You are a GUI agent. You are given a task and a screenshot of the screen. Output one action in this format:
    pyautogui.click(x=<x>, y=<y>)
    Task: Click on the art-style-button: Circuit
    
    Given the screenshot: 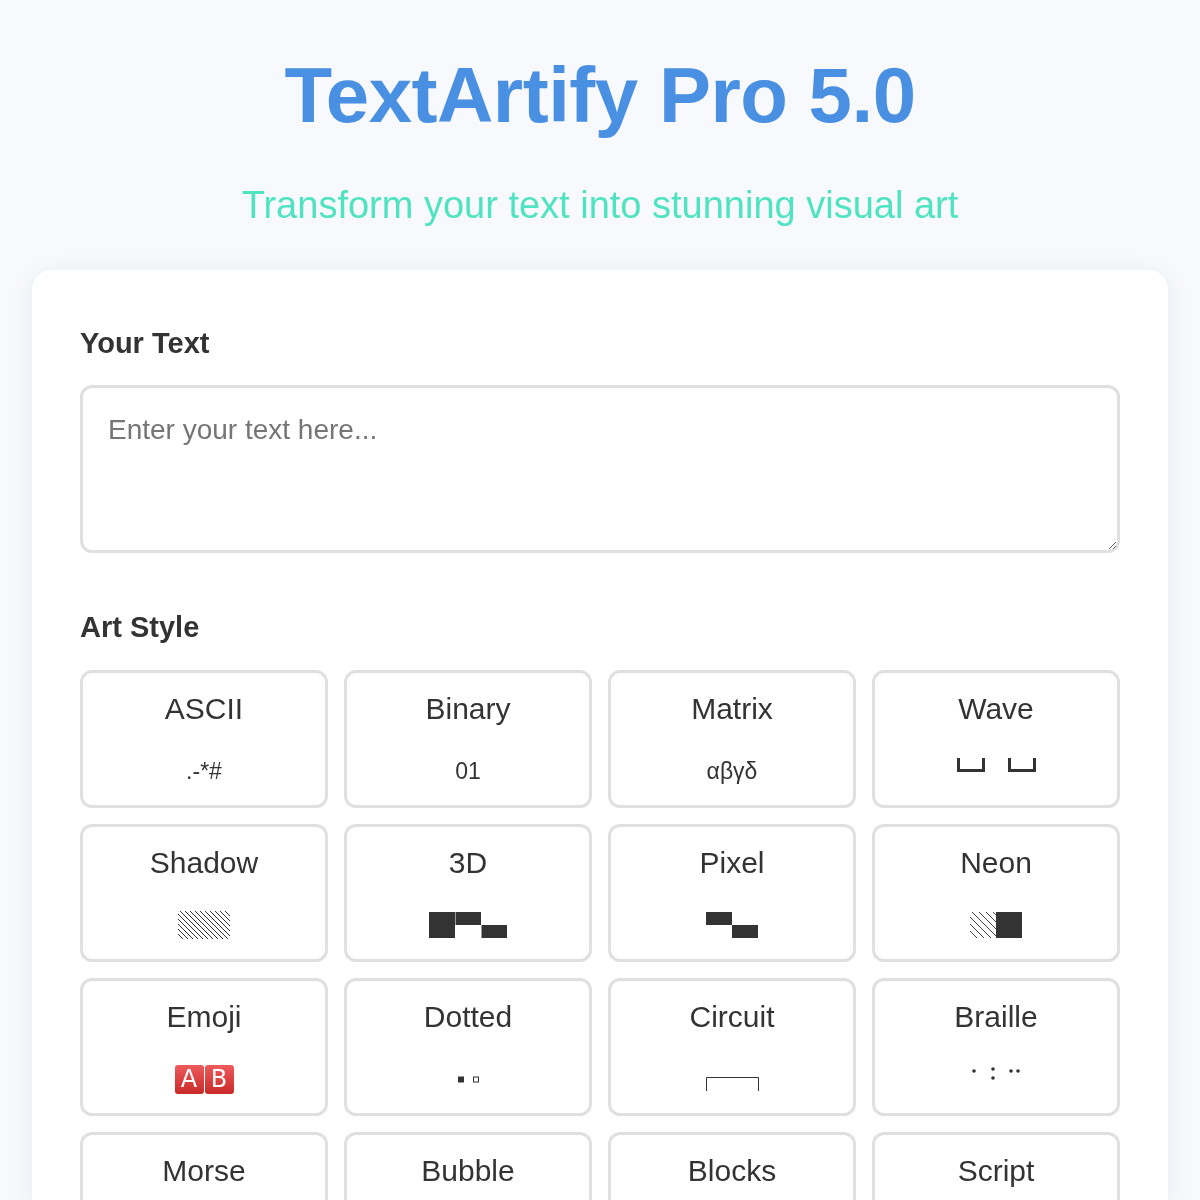 What is the action you would take?
    pyautogui.click(x=732, y=1047)
    